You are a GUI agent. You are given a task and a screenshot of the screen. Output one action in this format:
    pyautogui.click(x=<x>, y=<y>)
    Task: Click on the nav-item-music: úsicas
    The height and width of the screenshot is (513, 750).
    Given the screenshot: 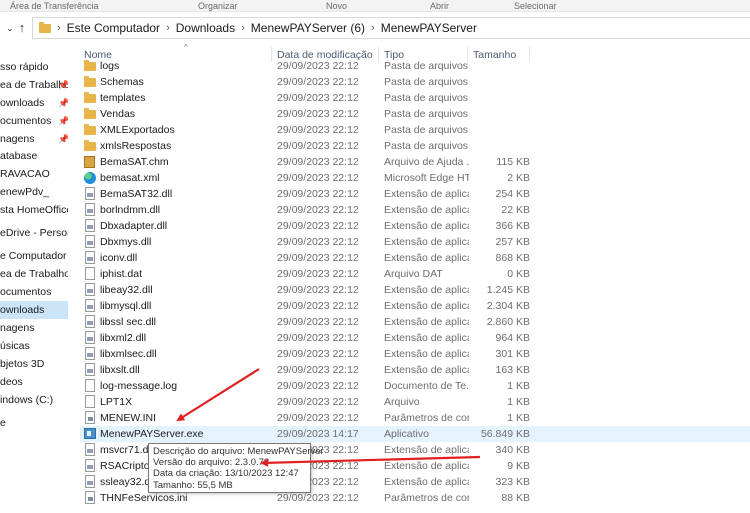 What is the action you would take?
    pyautogui.click(x=34, y=346)
    